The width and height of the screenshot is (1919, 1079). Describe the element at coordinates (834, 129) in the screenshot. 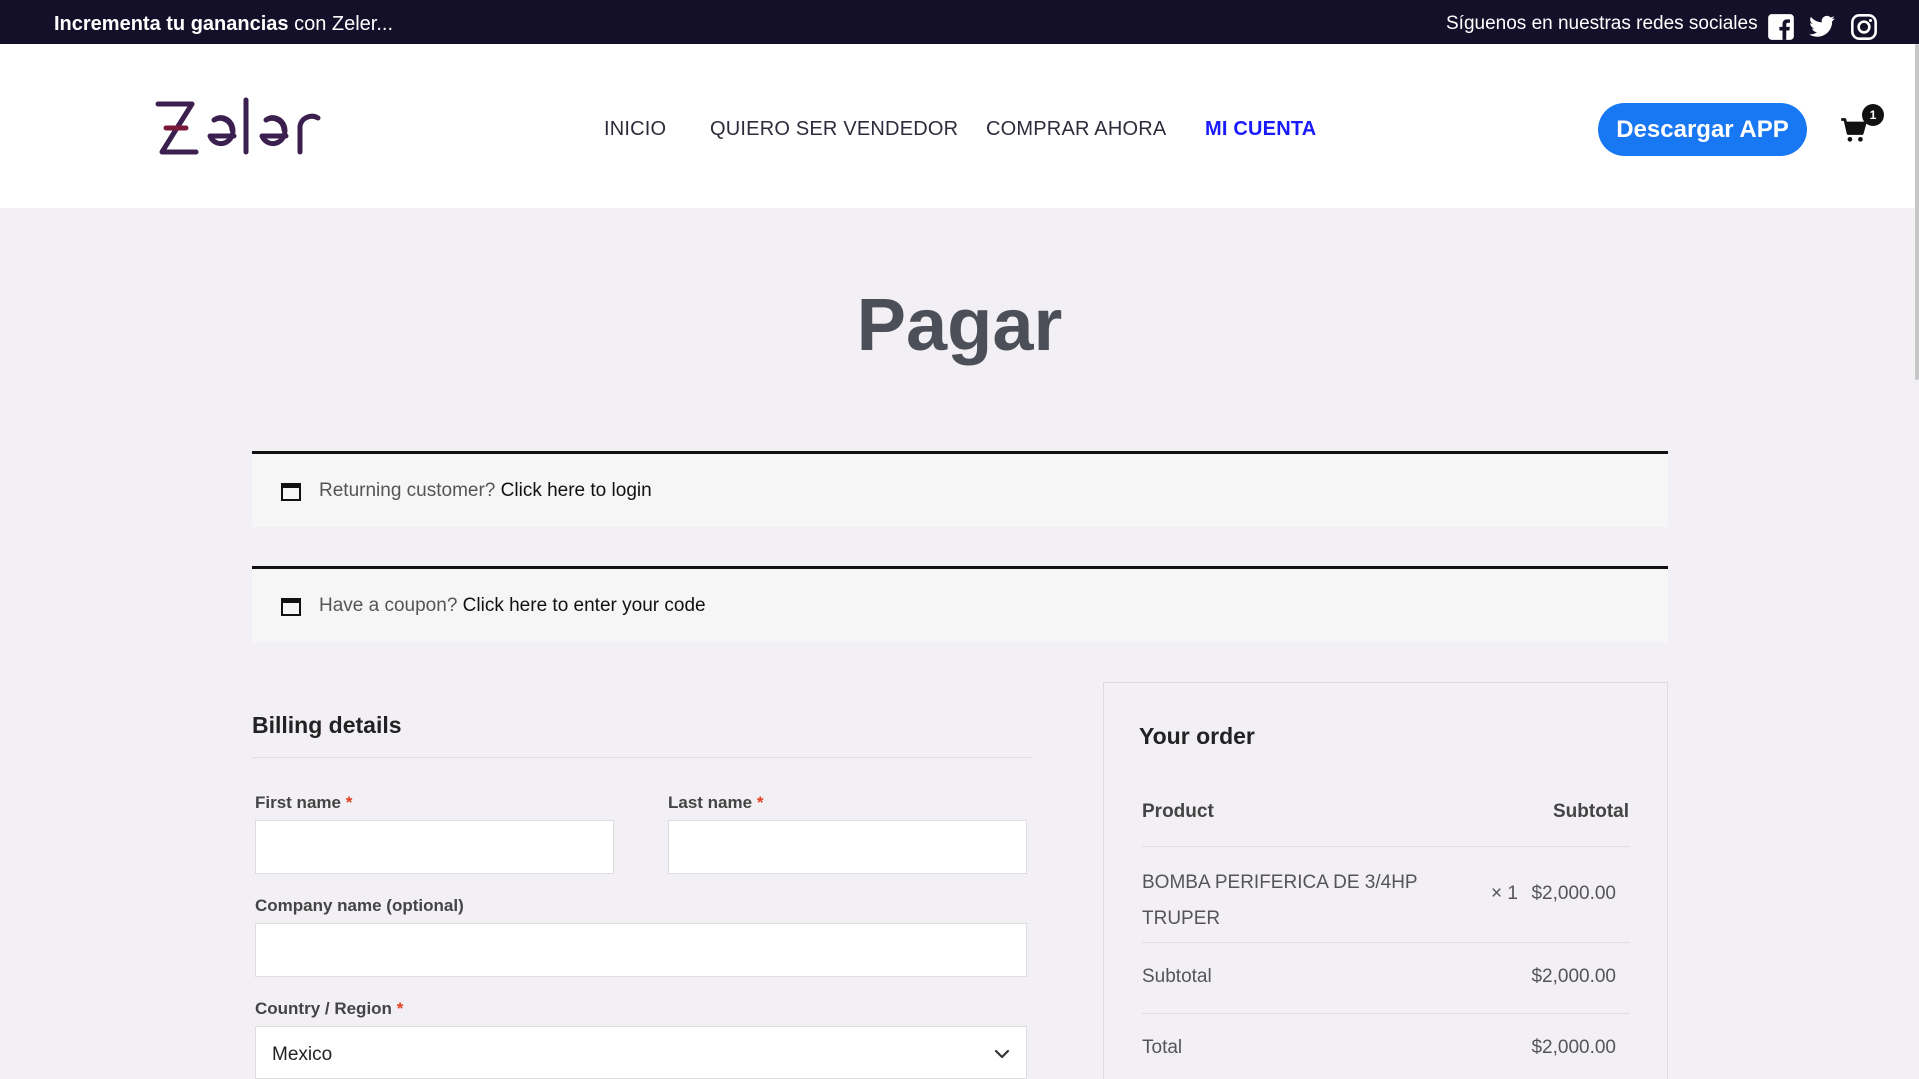

I see `nav-quiero-ser-vendedor: QUIERO SER VENDEDOR` at that location.